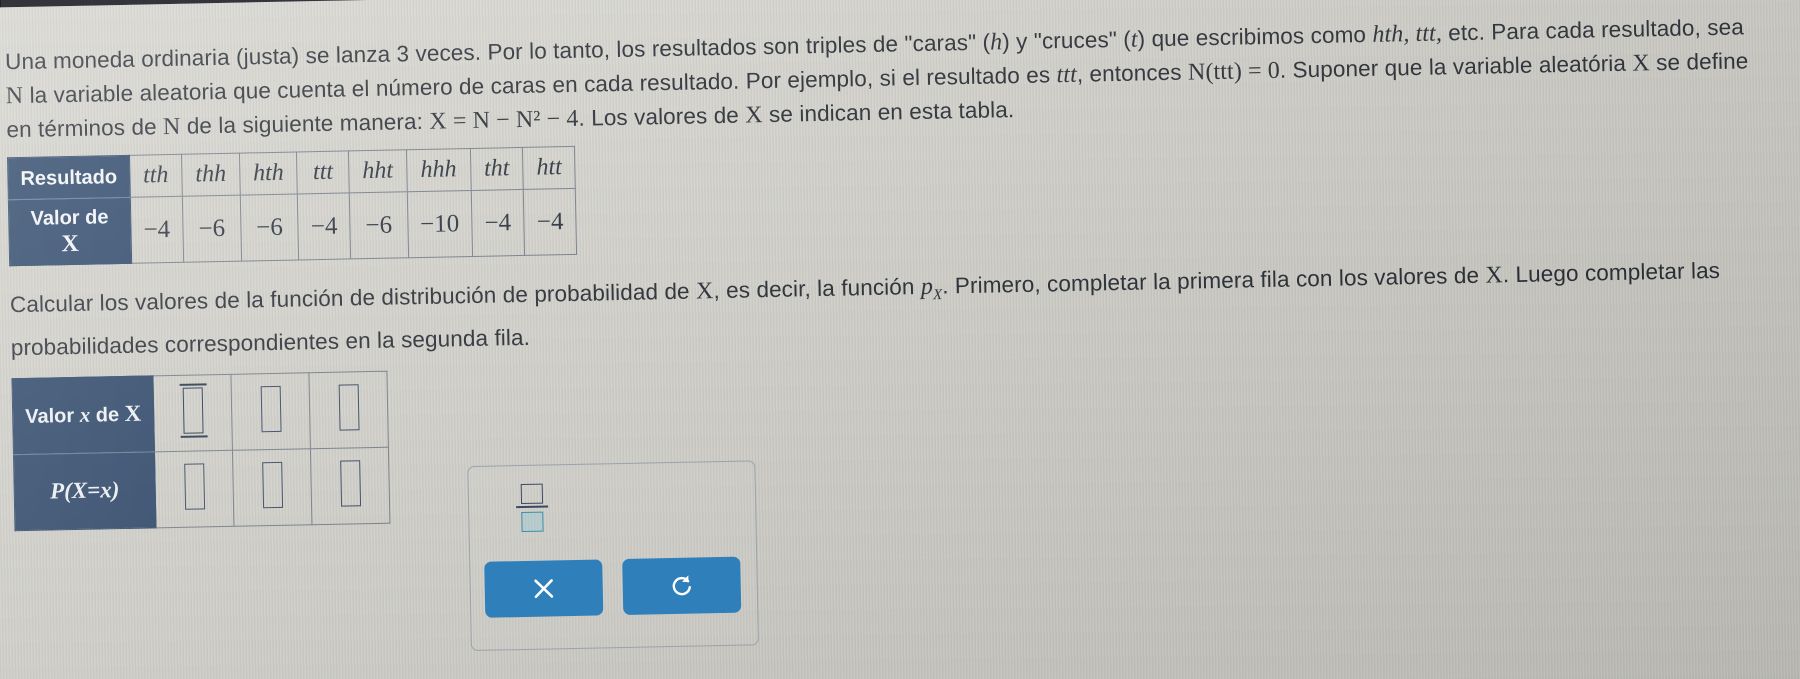 The height and width of the screenshot is (679, 1800). I want to click on answer-row-values: Valor x de X, so click(200, 412).